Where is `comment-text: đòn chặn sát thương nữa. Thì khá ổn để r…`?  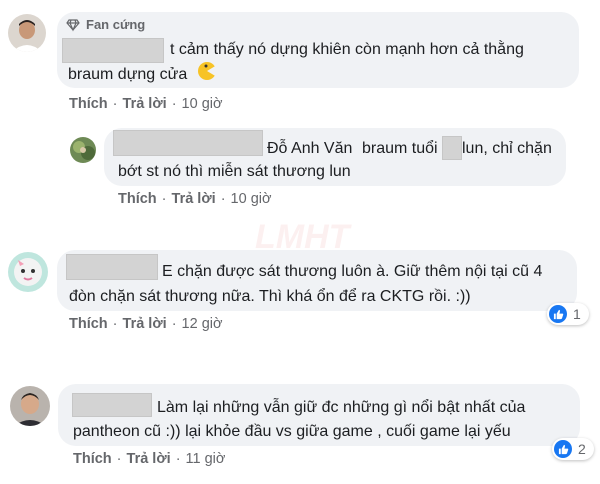 comment-text: đòn chặn sát thương nữa. Thì khá ổn để r… is located at coordinates (270, 296).